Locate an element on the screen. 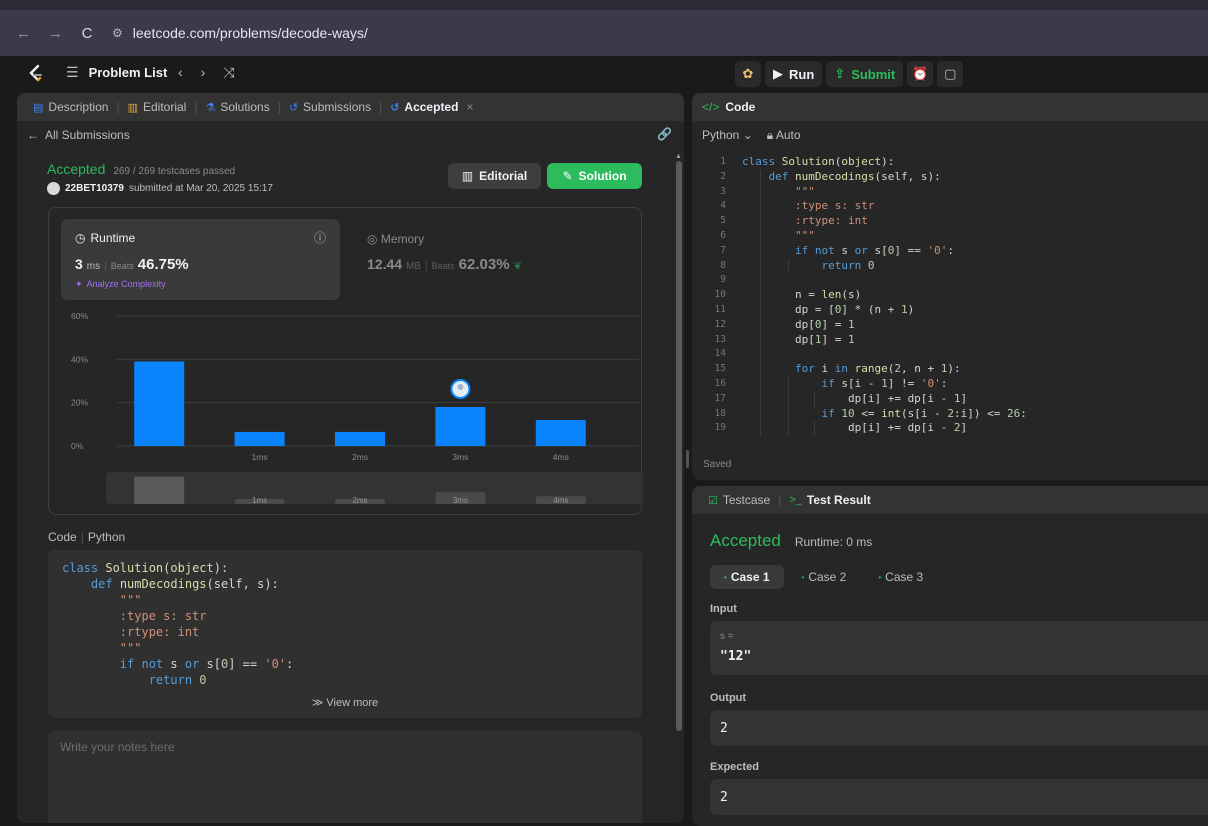 This screenshot has height=826, width=1208. next-problem-icon: › is located at coordinates (203, 72).